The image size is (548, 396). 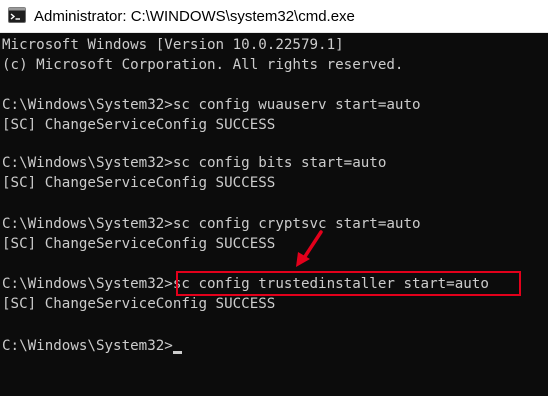 I want to click on console-line: Microsoft Windows [Version 10.0.22579.1], so click(x=173, y=45).